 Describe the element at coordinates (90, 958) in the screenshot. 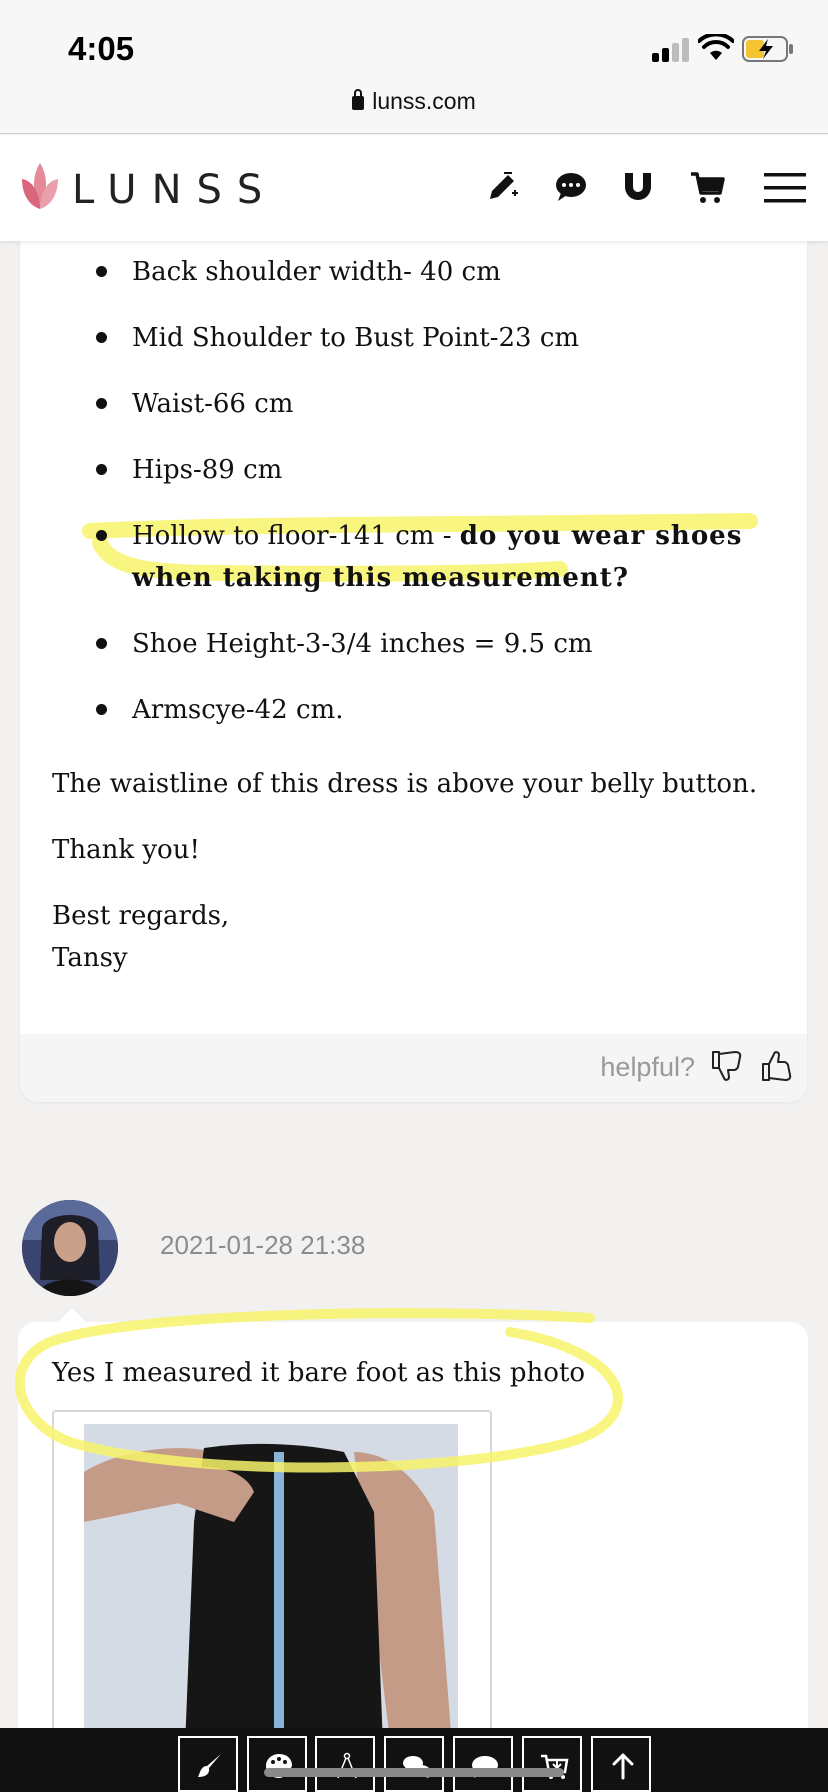

I see `signature: Tansy` at that location.